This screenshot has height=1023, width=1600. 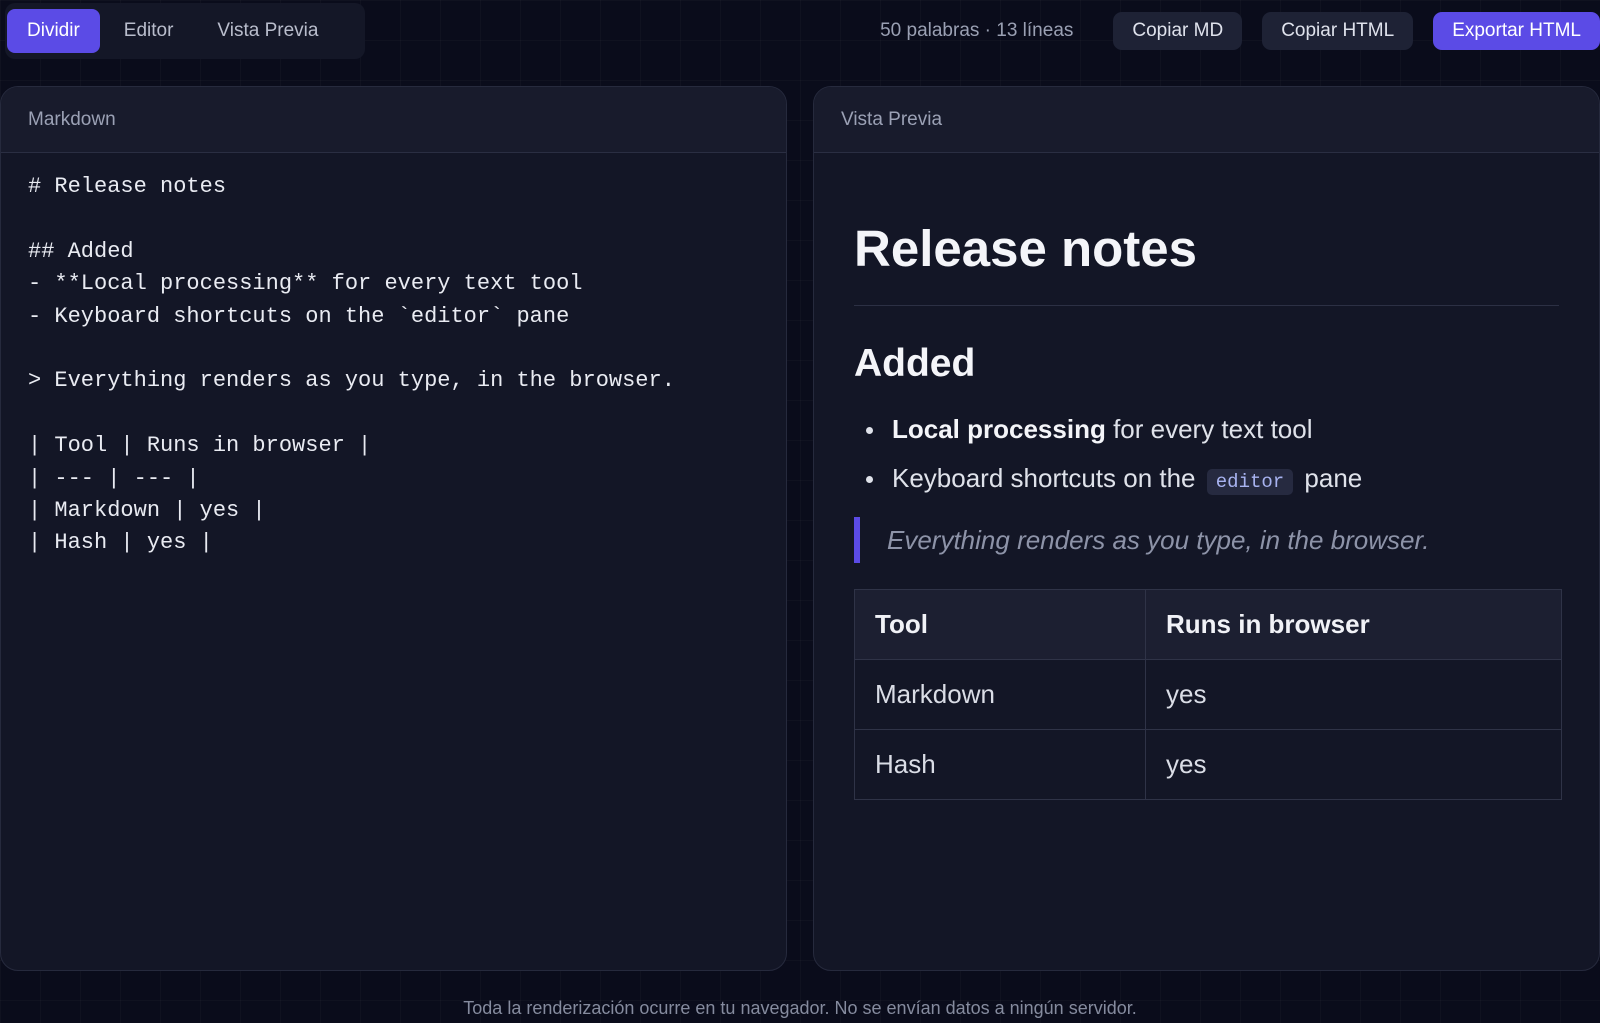 What do you see at coordinates (977, 30) in the screenshot?
I see `word-line-count: 50 palabras · 13 líneas` at bounding box center [977, 30].